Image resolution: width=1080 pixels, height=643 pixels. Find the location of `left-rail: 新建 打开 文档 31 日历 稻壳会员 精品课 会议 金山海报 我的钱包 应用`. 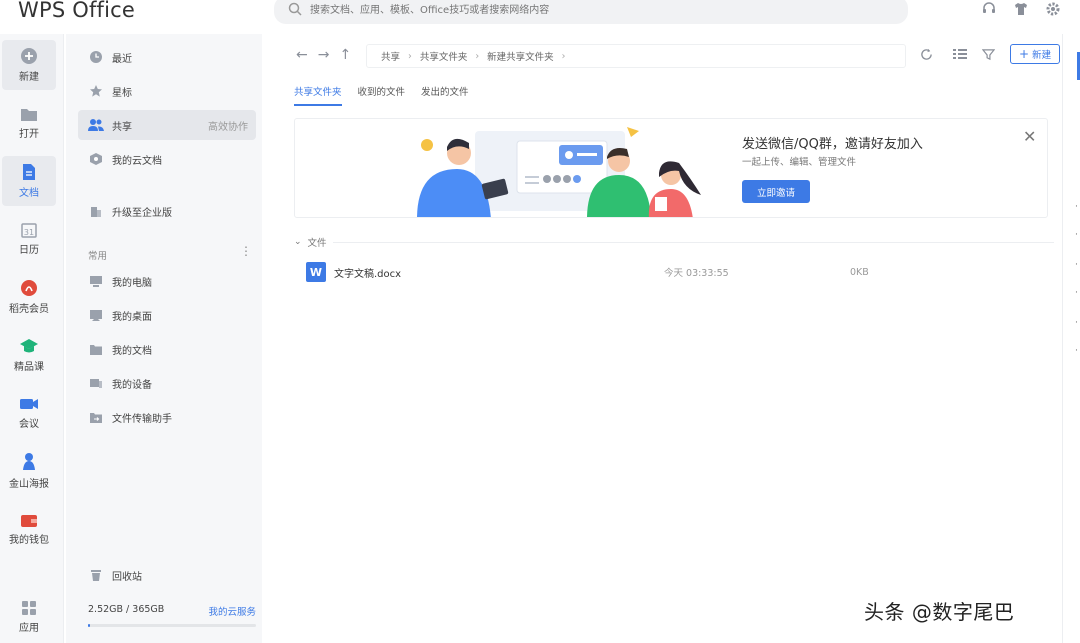

left-rail: 新建 打开 文档 31 日历 稻壳会员 精品课 会议 金山海报 我的钱包 应用 is located at coordinates (32, 338).